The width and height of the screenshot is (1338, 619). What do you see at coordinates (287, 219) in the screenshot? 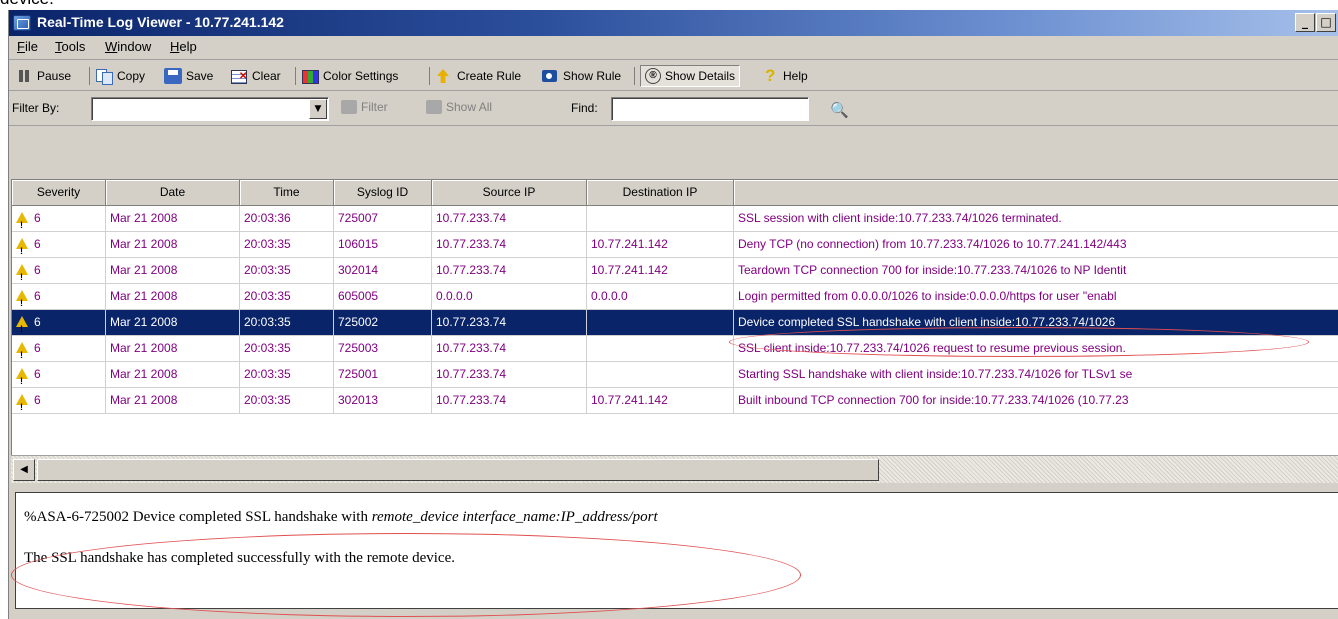
I see `cell-time: 20:03:36` at bounding box center [287, 219].